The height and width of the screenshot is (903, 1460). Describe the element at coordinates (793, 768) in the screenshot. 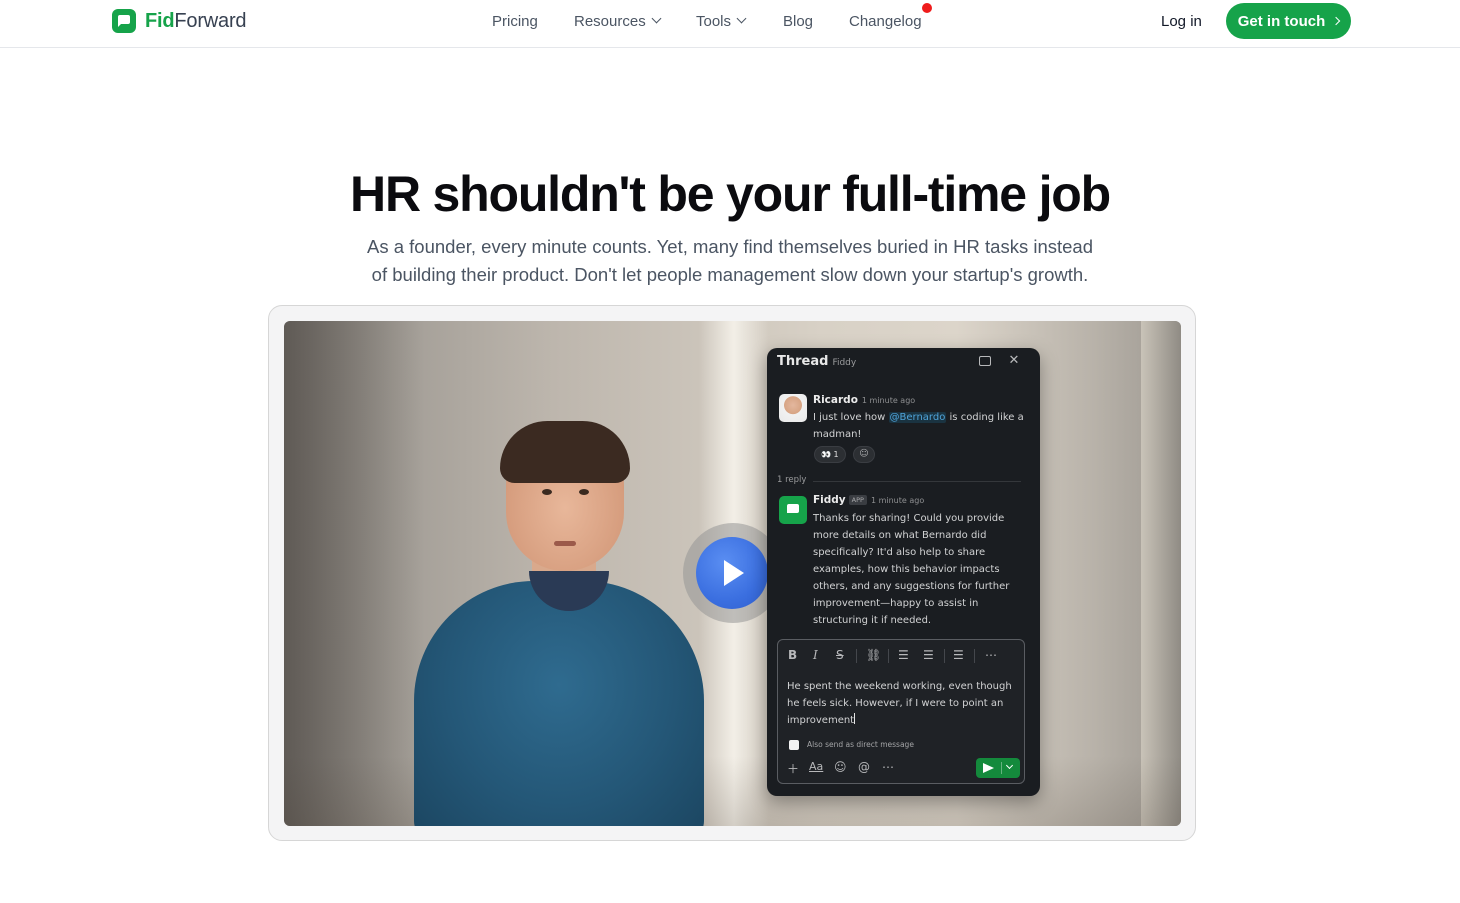

I see `plus-icon: ＋` at that location.